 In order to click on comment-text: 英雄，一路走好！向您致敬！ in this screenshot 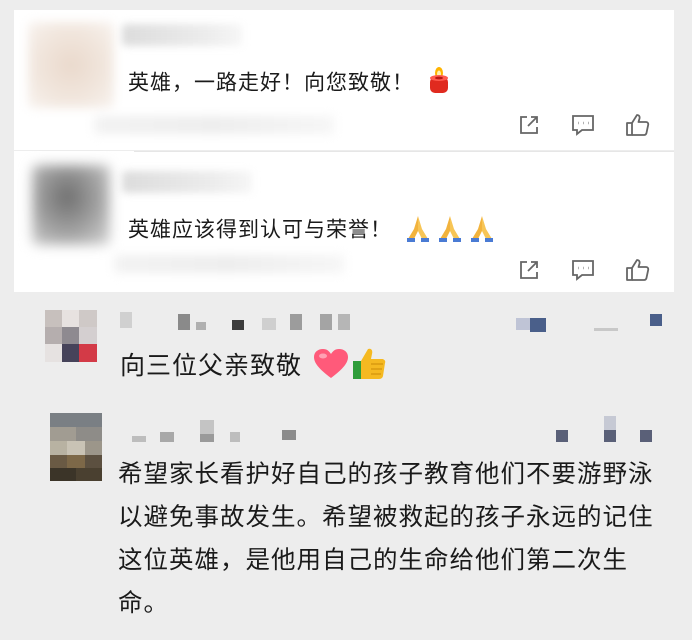, I will do `click(271, 82)`.